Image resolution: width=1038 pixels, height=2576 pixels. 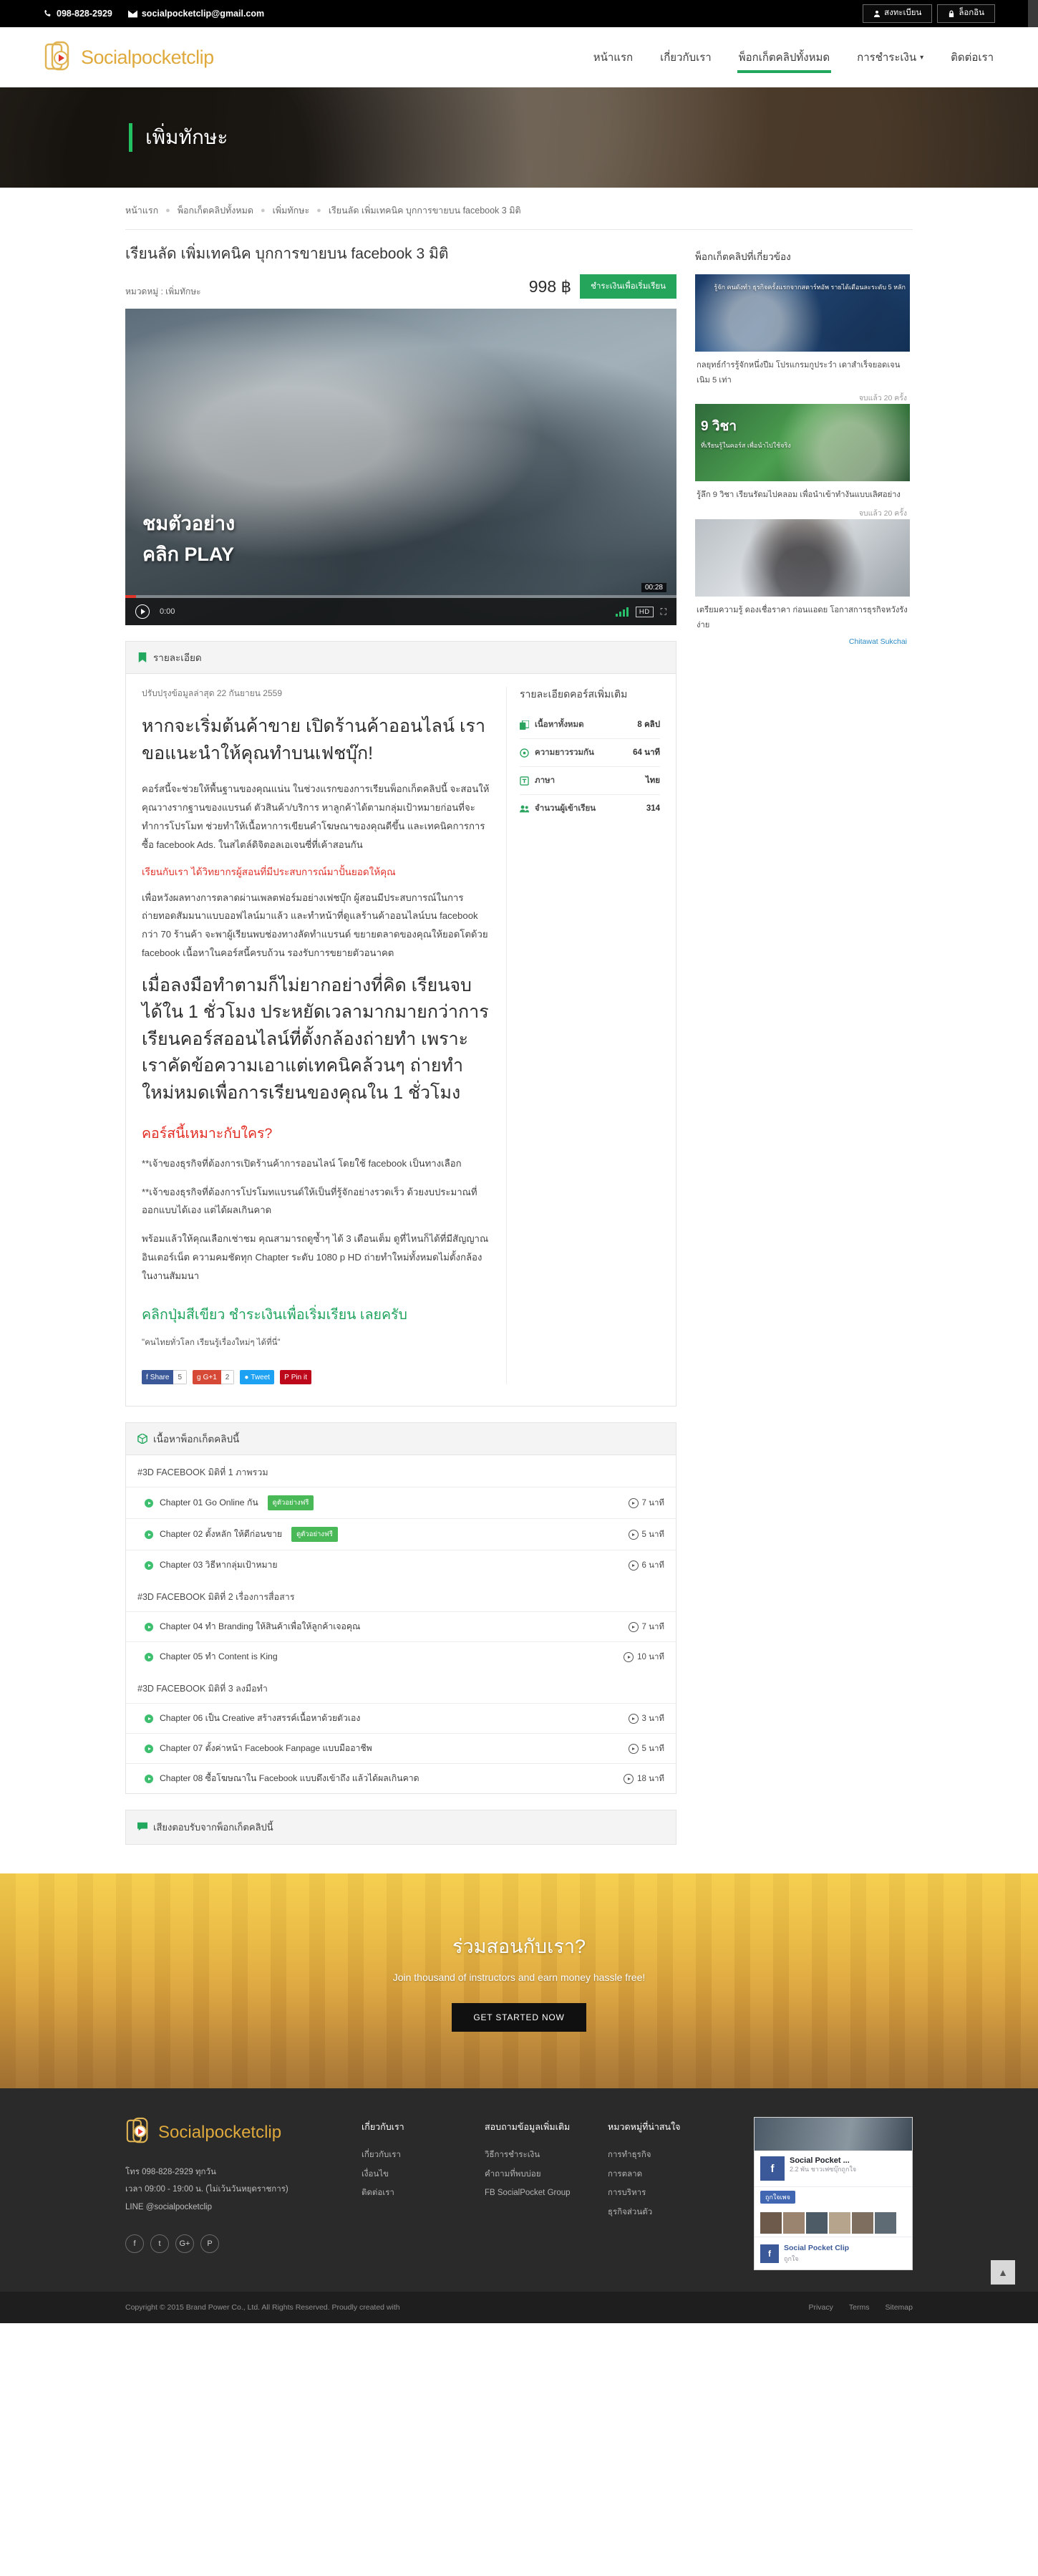 I want to click on related-card-author: Chitawat Sukchai, so click(x=802, y=641).